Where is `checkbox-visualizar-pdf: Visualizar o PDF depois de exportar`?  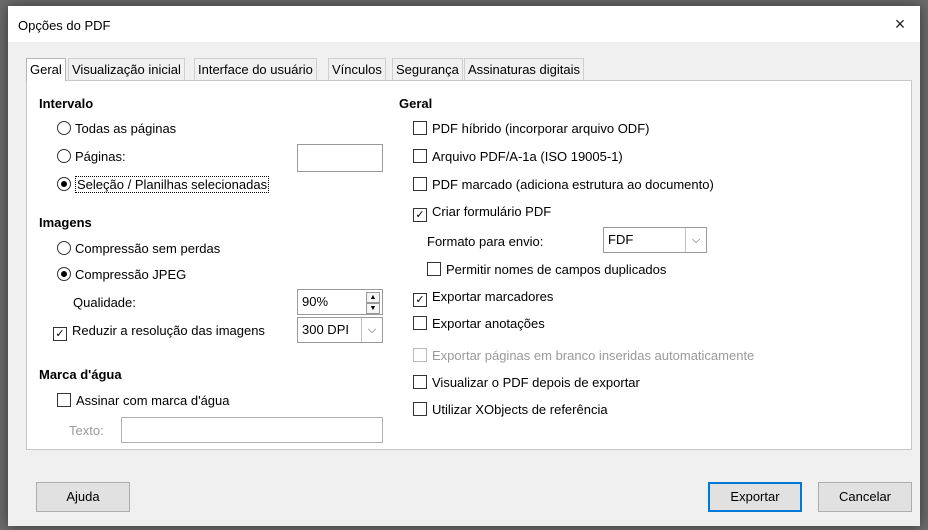
checkbox-visualizar-pdf: Visualizar o PDF depois de exportar is located at coordinates (526, 382).